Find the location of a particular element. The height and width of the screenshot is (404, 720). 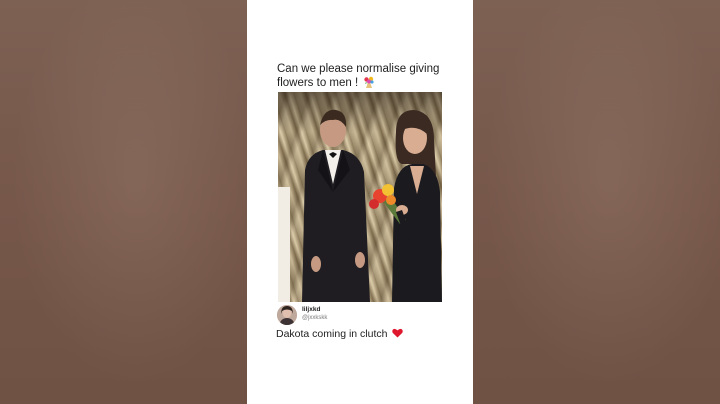

reply-avatar is located at coordinates (287, 315).